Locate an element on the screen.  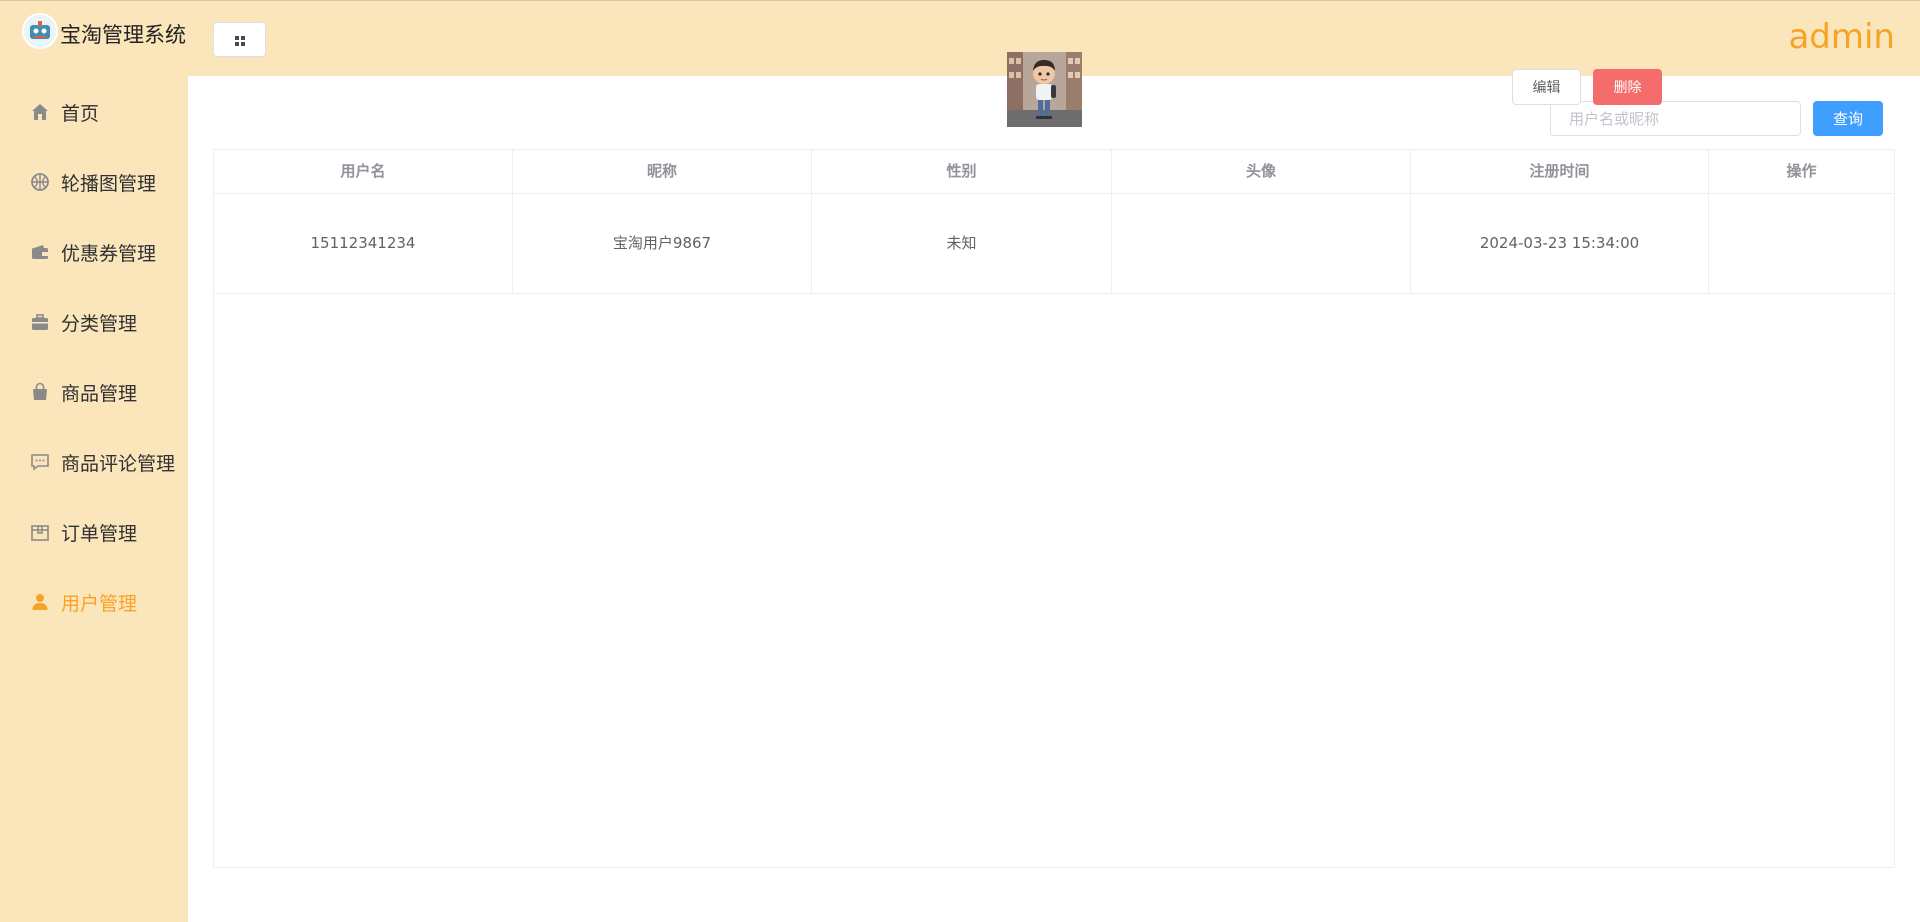
table-header: 用户名 昵称 性别 头像 注册时间 操作 is located at coordinates (1054, 172).